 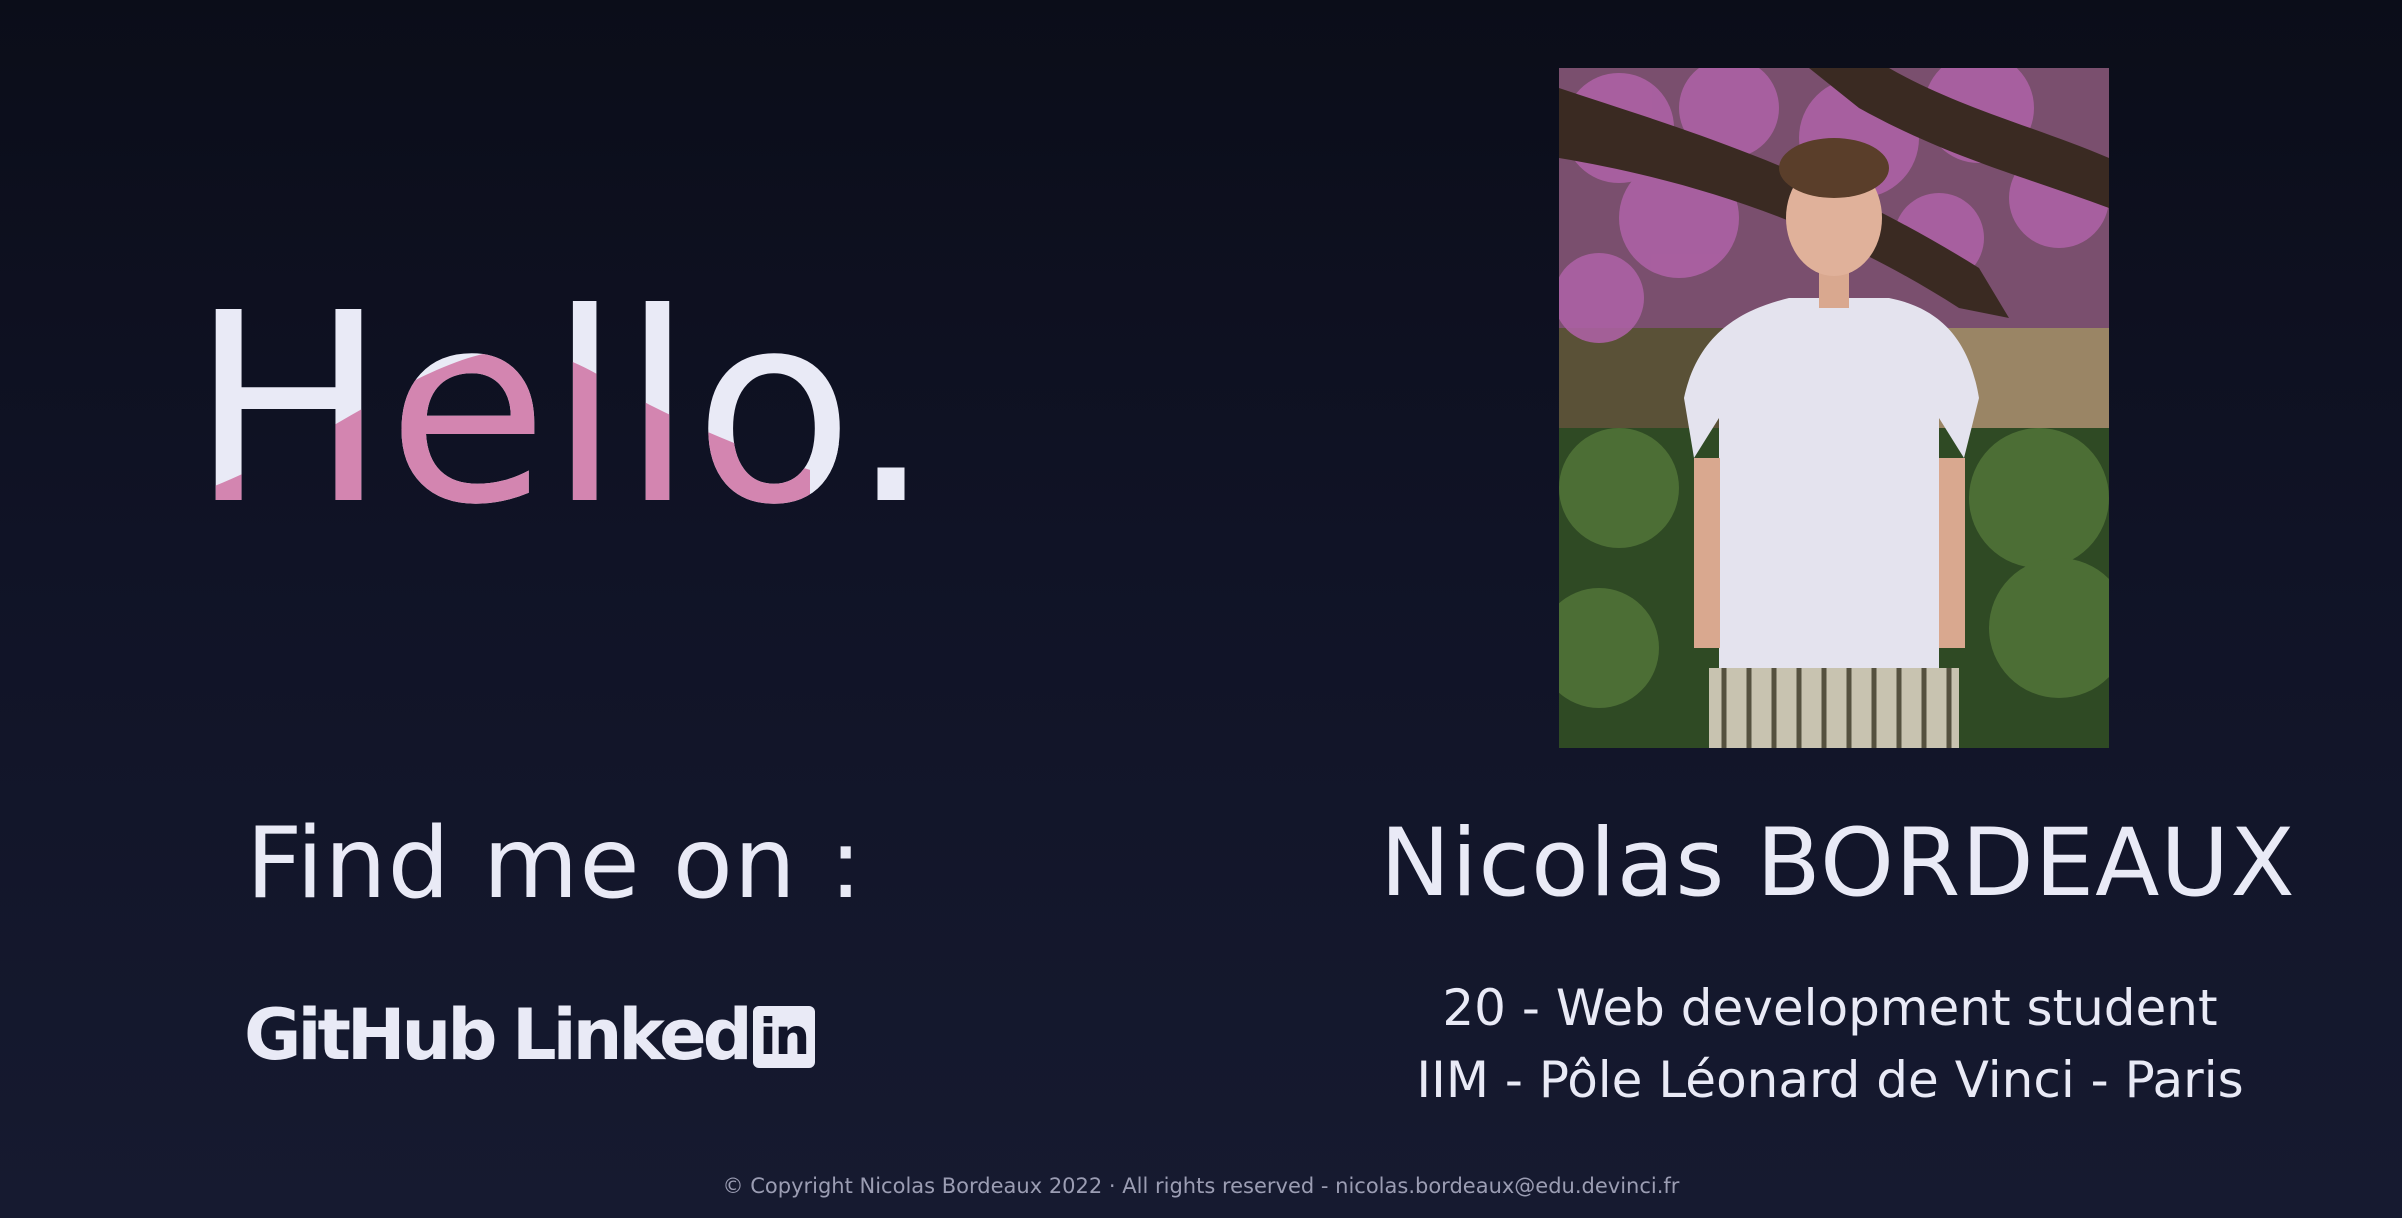 What do you see at coordinates (1838, 863) in the screenshot?
I see `profile-name: Nicolas BORDEAUX` at bounding box center [1838, 863].